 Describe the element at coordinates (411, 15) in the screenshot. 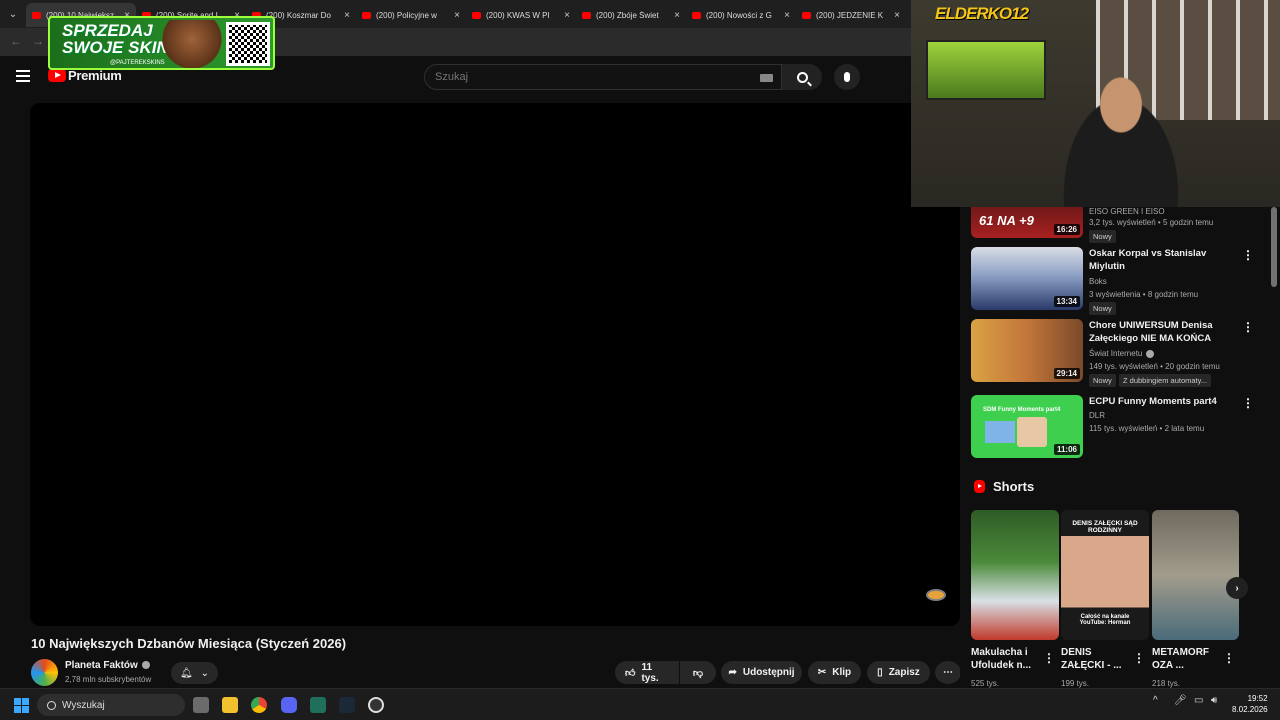

I see `browser-tab: (200) Policyjne w ×` at that location.